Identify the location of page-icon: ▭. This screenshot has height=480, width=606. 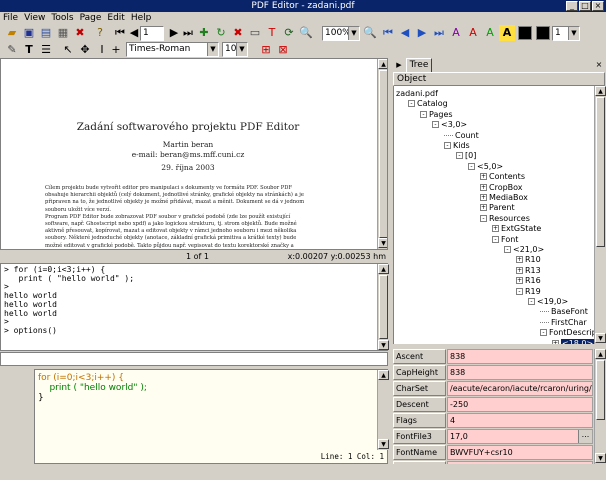
(255, 33).